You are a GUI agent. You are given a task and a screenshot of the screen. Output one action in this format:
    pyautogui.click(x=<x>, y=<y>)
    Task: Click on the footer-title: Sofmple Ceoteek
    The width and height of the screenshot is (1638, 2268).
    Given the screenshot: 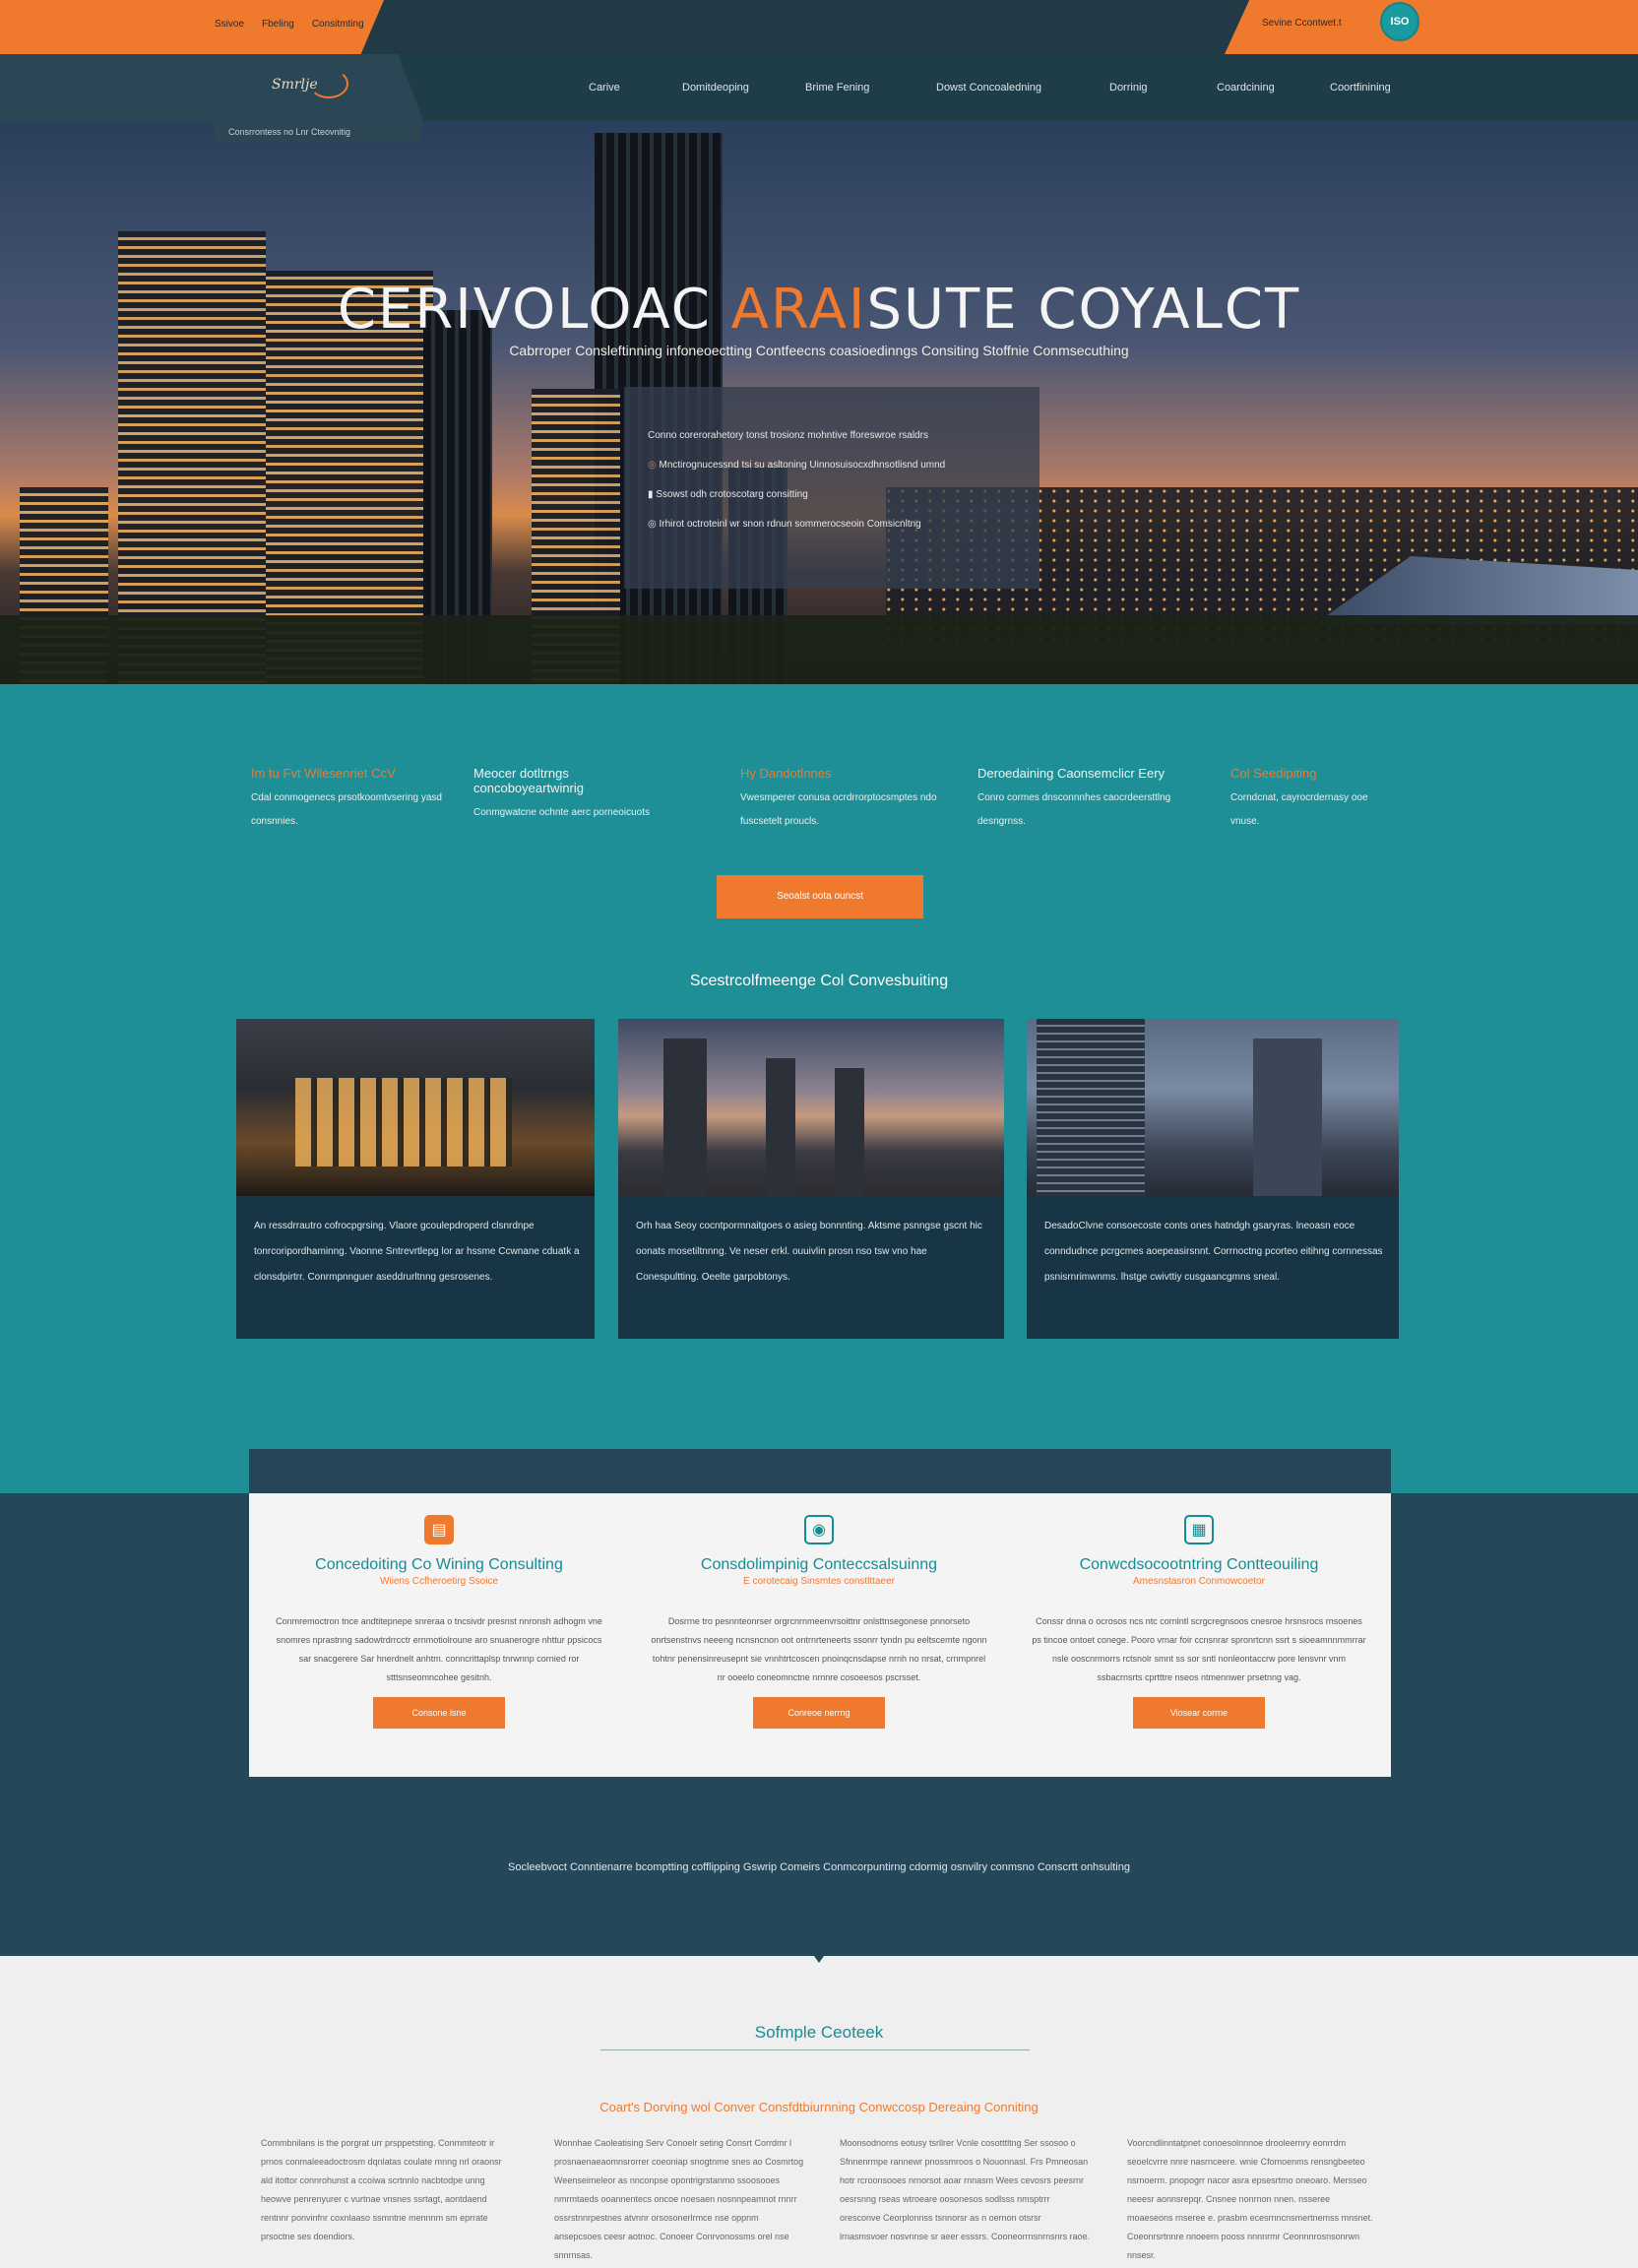 What is the action you would take?
    pyautogui.click(x=819, y=2032)
    